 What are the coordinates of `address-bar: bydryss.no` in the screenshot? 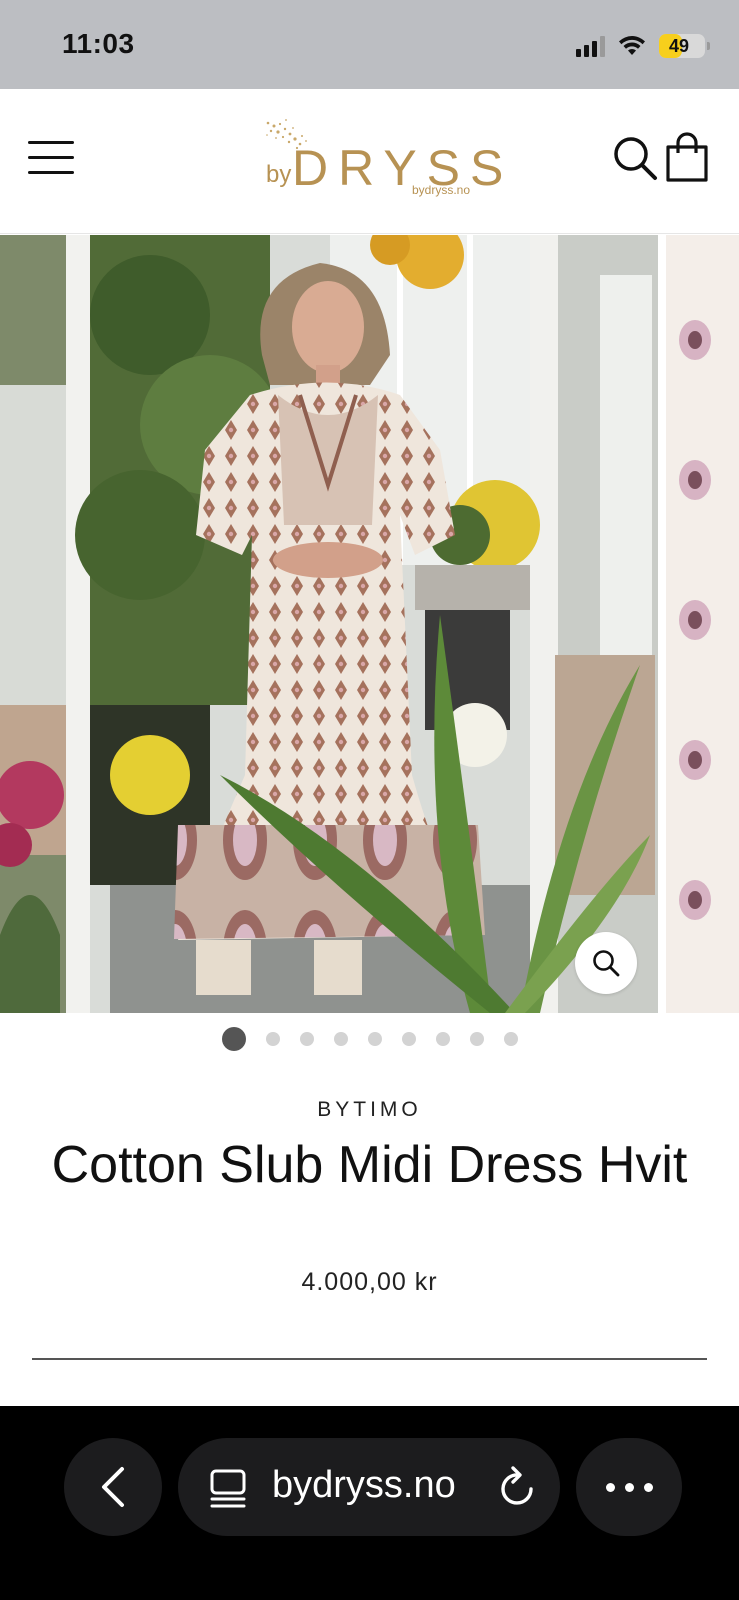 It's located at (369, 1487).